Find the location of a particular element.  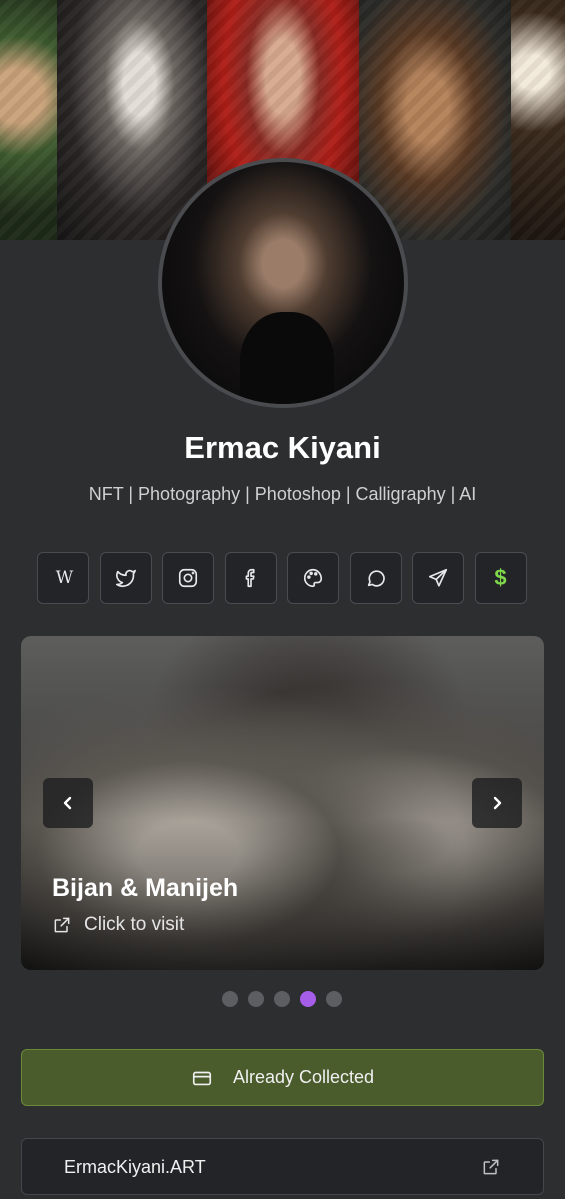

send-icon is located at coordinates (438, 577).